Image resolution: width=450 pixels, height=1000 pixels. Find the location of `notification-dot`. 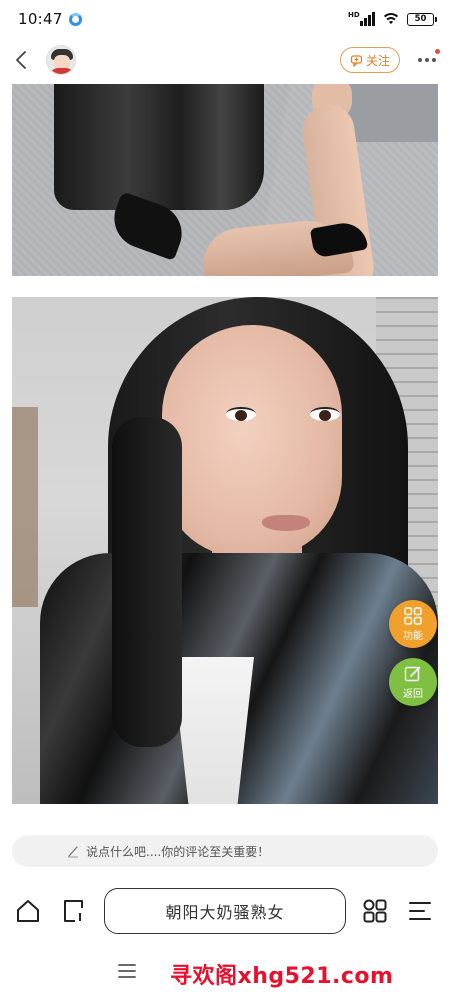

notification-dot is located at coordinates (437, 51).